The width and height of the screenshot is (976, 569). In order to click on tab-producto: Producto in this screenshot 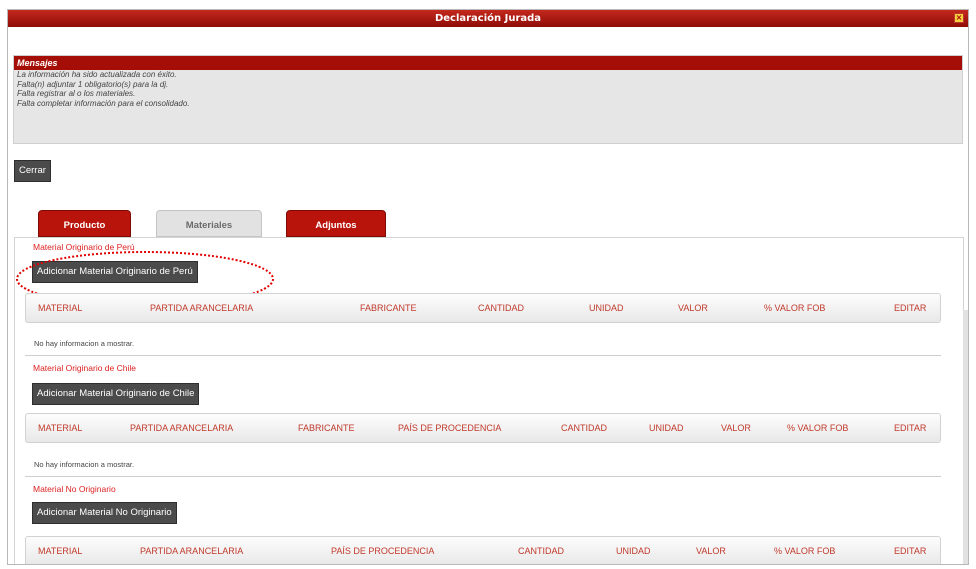, I will do `click(84, 223)`.